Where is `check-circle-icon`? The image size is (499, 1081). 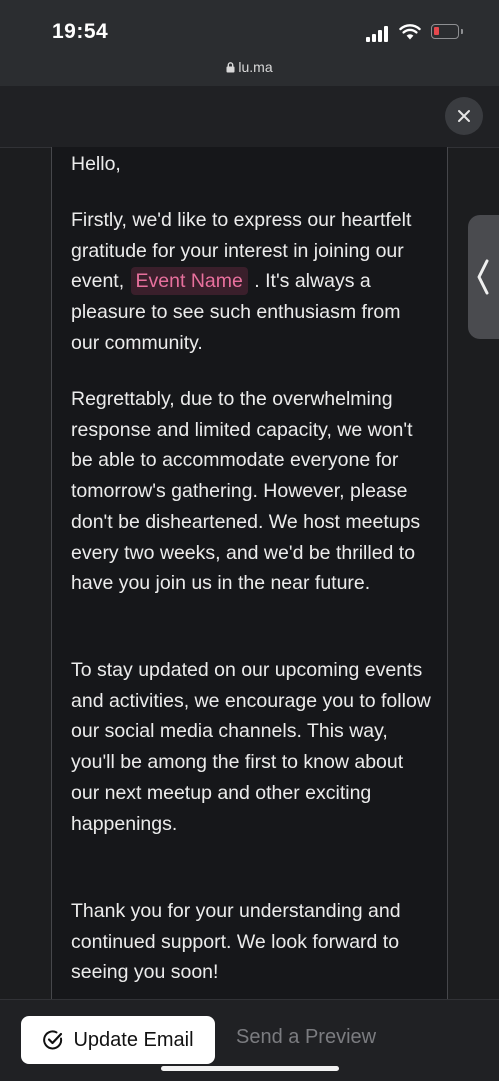 check-circle-icon is located at coordinates (53, 1040).